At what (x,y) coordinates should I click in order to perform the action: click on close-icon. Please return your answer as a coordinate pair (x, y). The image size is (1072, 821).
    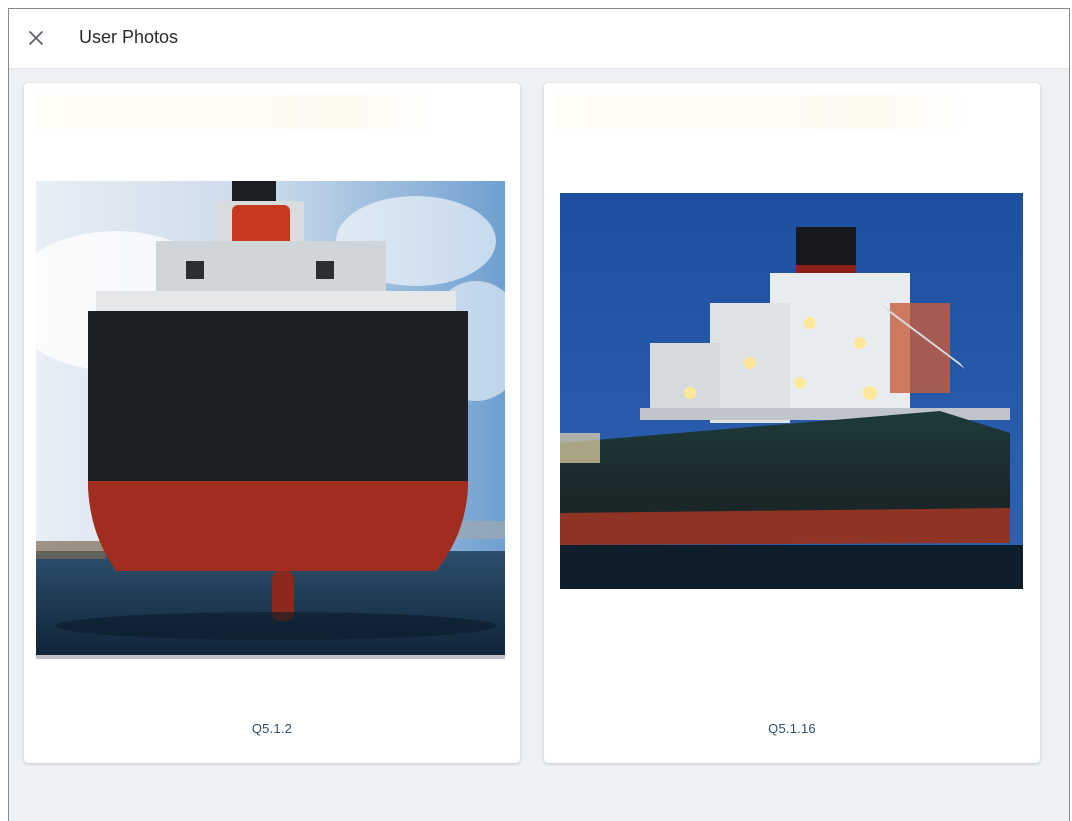
    Looking at the image, I should click on (36, 38).